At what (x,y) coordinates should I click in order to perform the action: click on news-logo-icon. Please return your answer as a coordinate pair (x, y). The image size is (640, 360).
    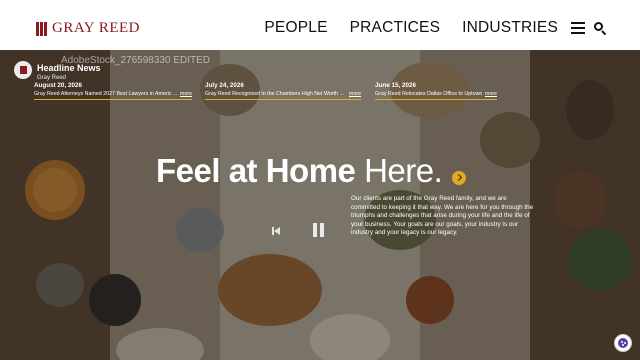
    Looking at the image, I should click on (23, 69).